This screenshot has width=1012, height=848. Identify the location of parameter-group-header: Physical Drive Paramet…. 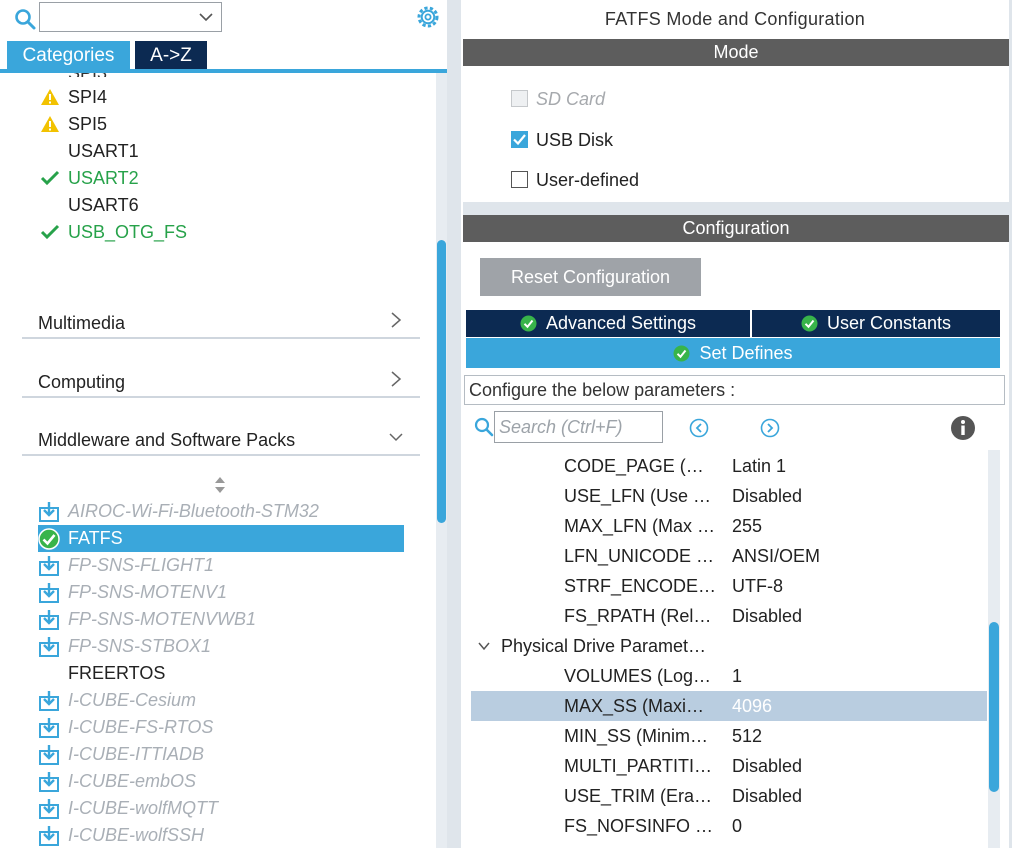
(729, 646).